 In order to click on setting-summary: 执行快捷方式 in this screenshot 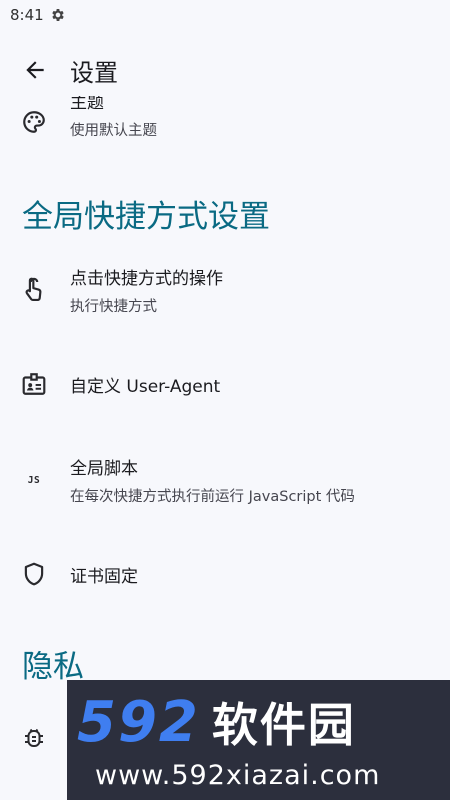, I will do `click(113, 307)`.